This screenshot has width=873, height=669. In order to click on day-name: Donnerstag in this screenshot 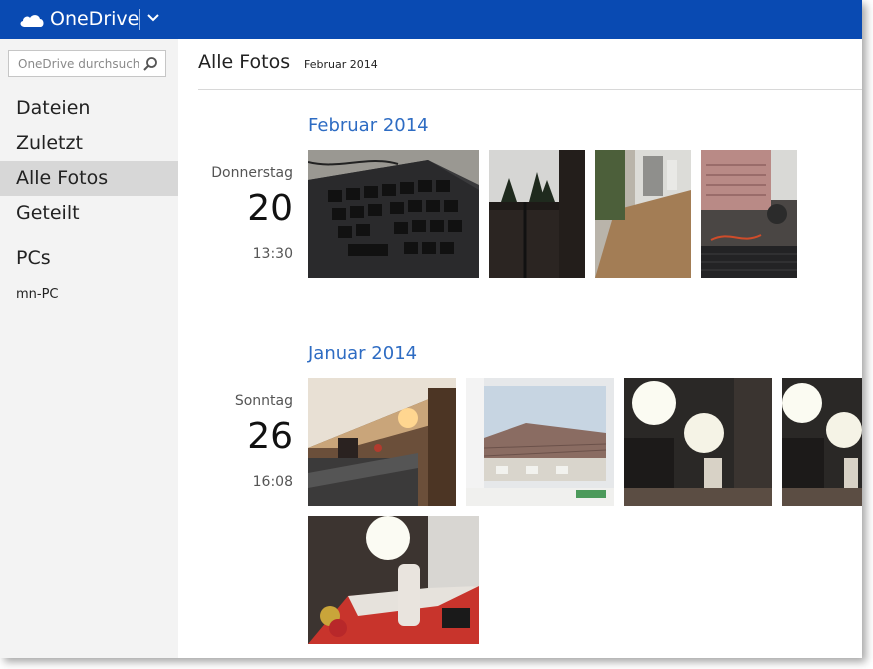, I will do `click(252, 173)`.